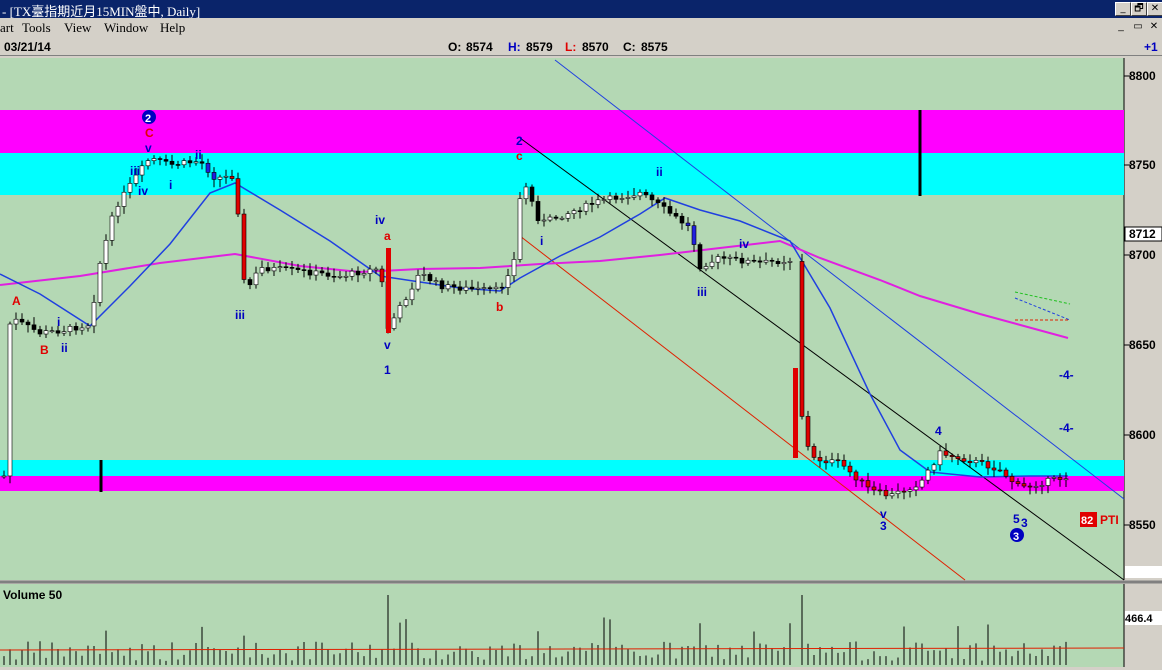 The width and height of the screenshot is (1162, 670). I want to click on close-button: ✕, so click(1154, 9).